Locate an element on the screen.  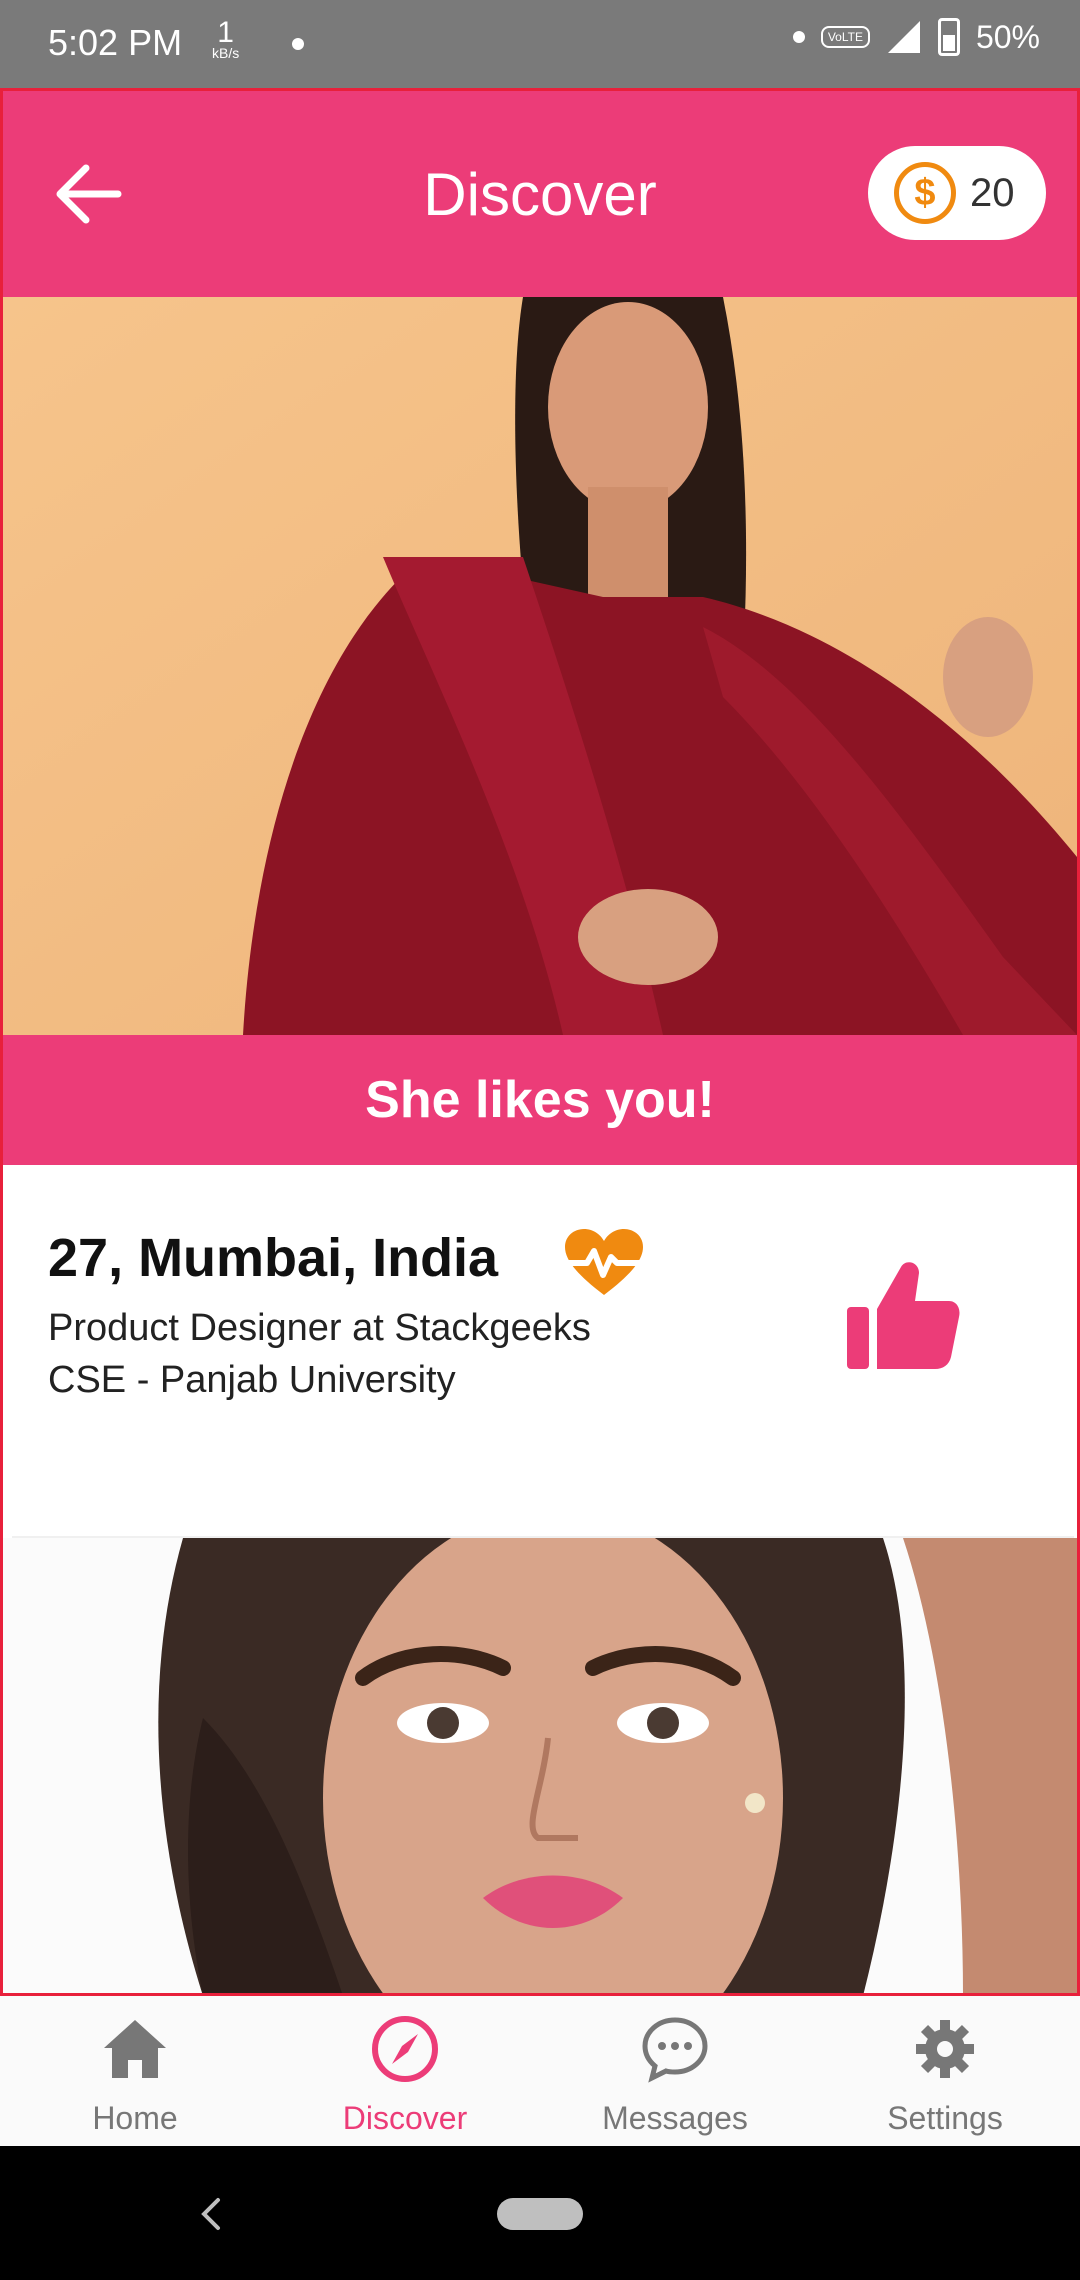
dollar-coin-icon: $ is located at coordinates (925, 193).